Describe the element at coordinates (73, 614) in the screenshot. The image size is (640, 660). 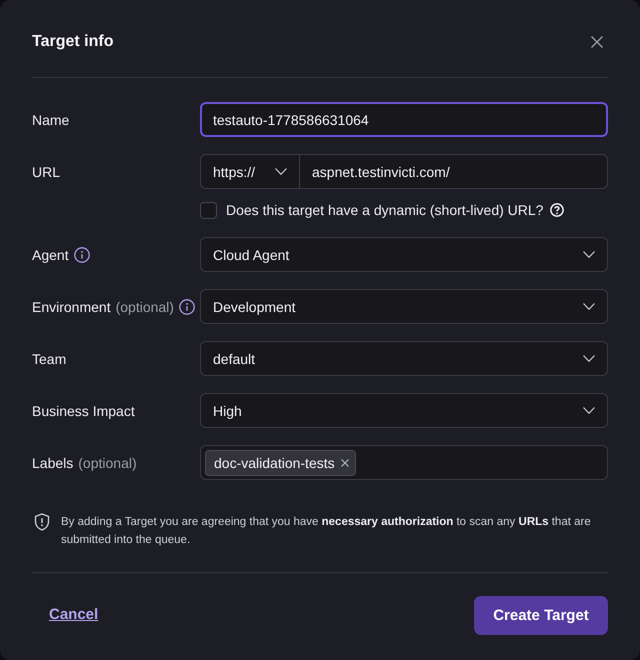
I see `cancel-link: Cancel` at that location.